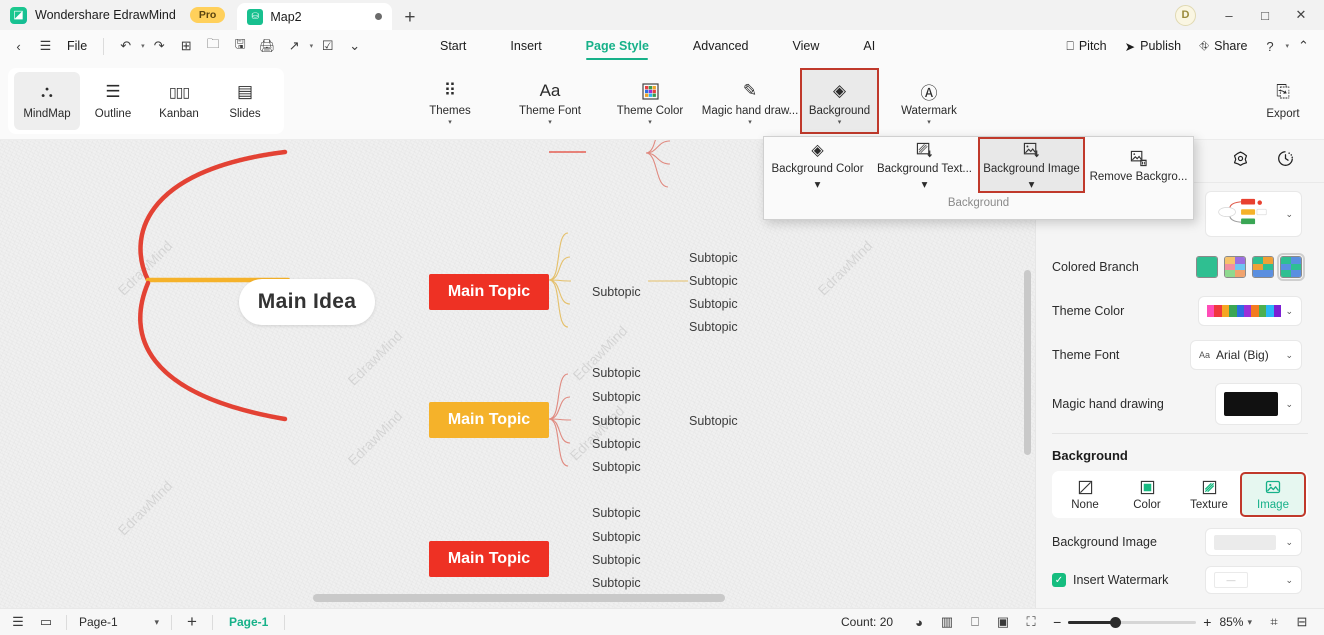  What do you see at coordinates (839, 101) in the screenshot?
I see `background-button: ◈ Background ▾` at bounding box center [839, 101].